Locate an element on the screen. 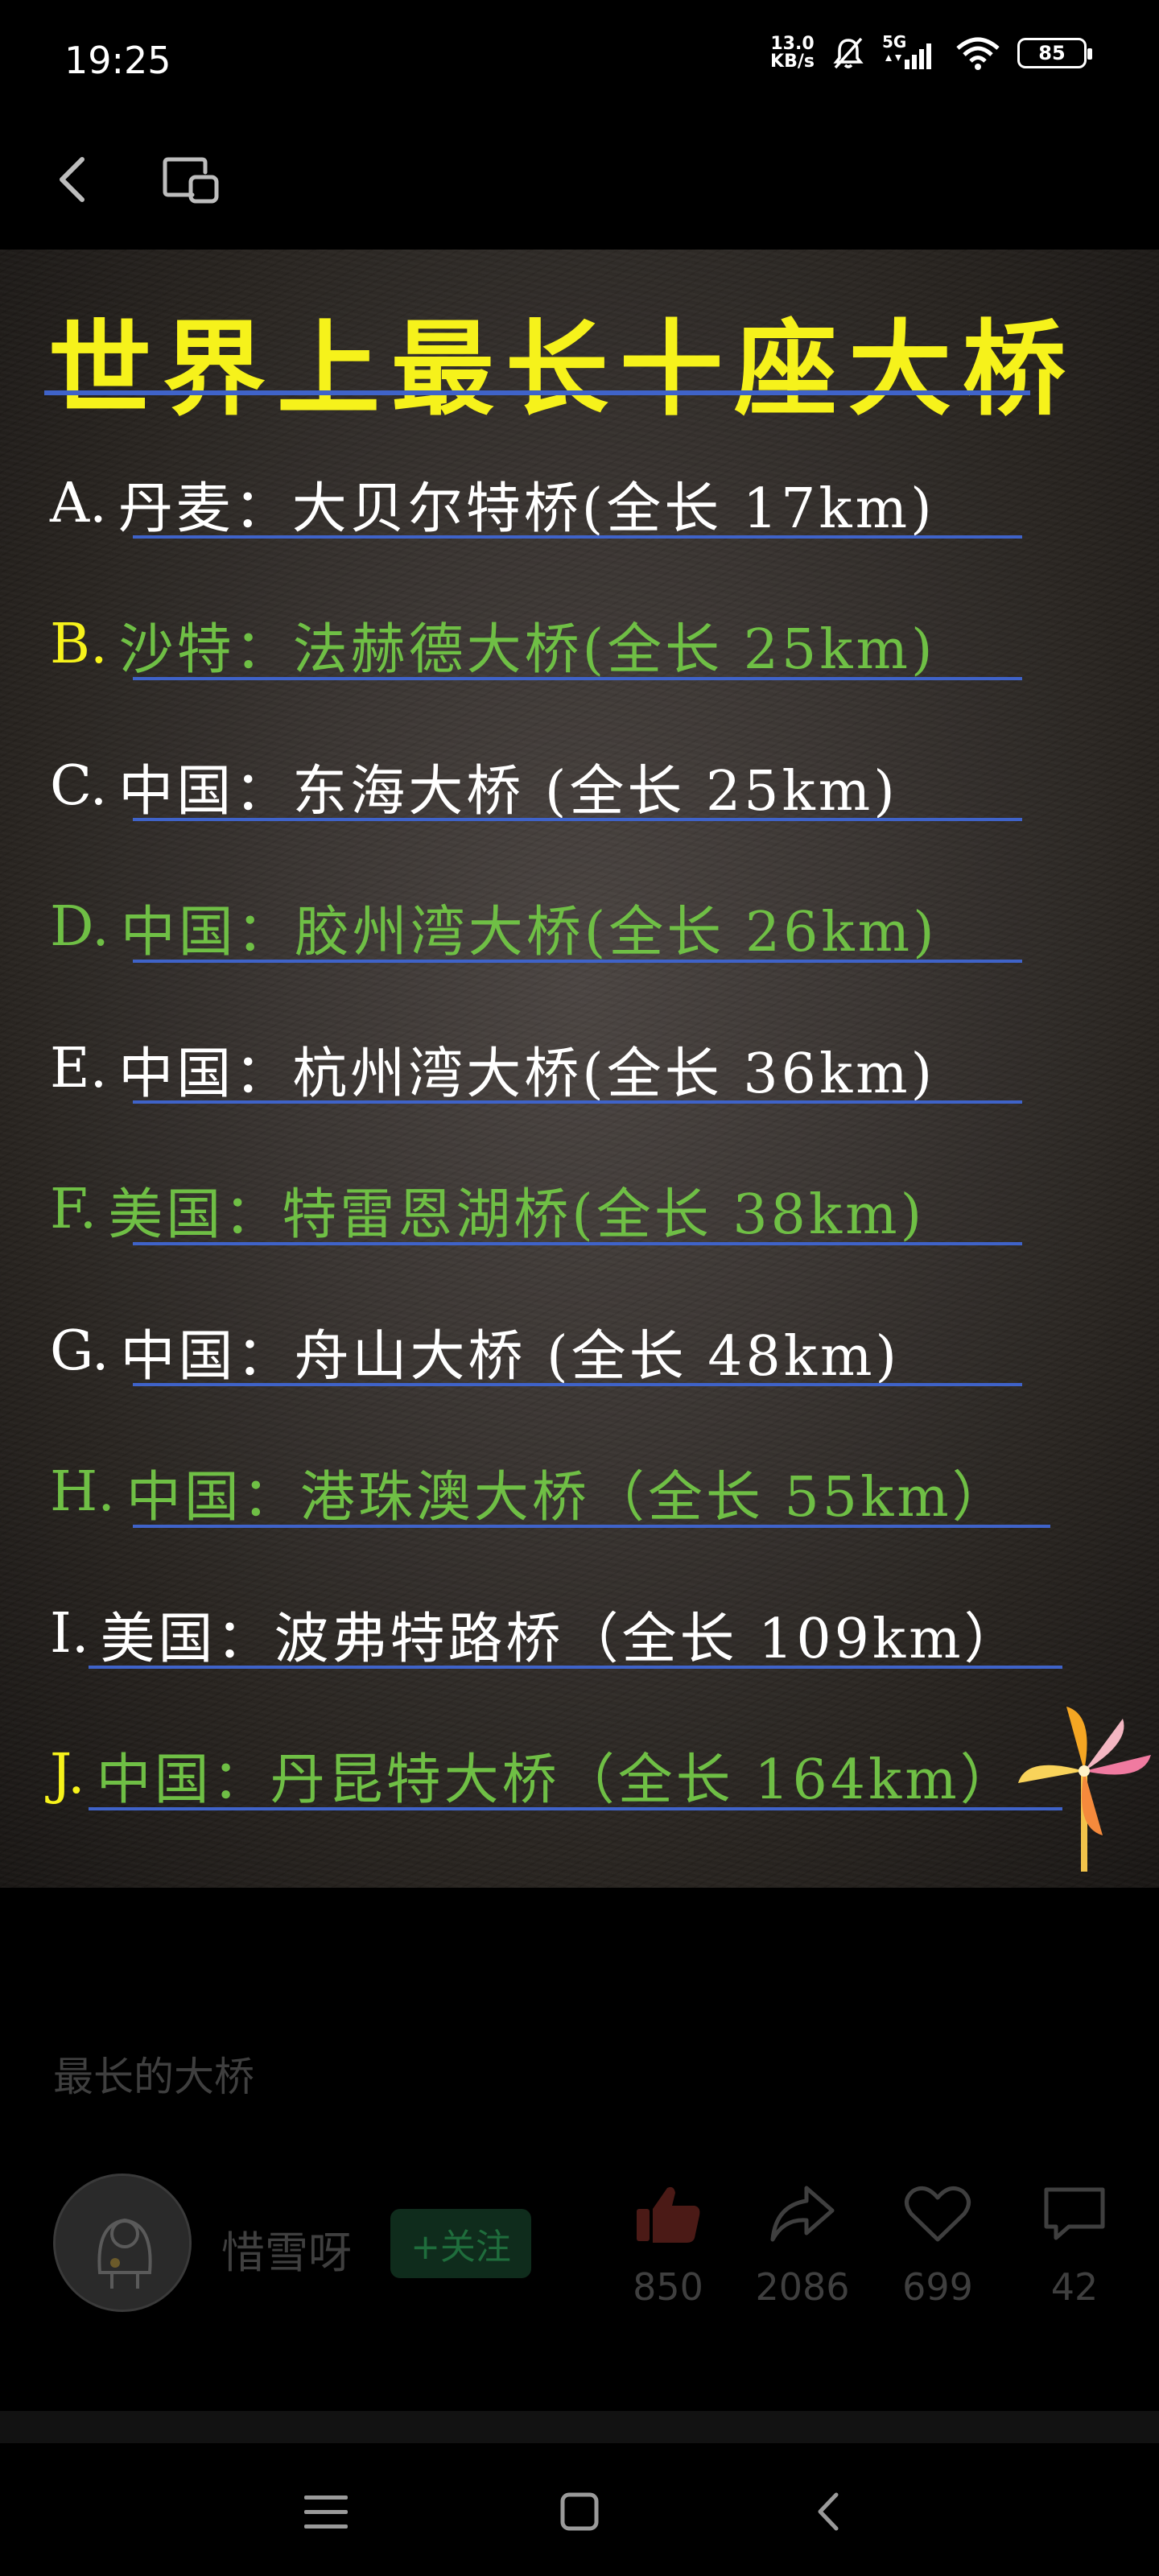  author-row: 惜雪呀 +关注 850 2086 699 42 is located at coordinates (579, 2238).